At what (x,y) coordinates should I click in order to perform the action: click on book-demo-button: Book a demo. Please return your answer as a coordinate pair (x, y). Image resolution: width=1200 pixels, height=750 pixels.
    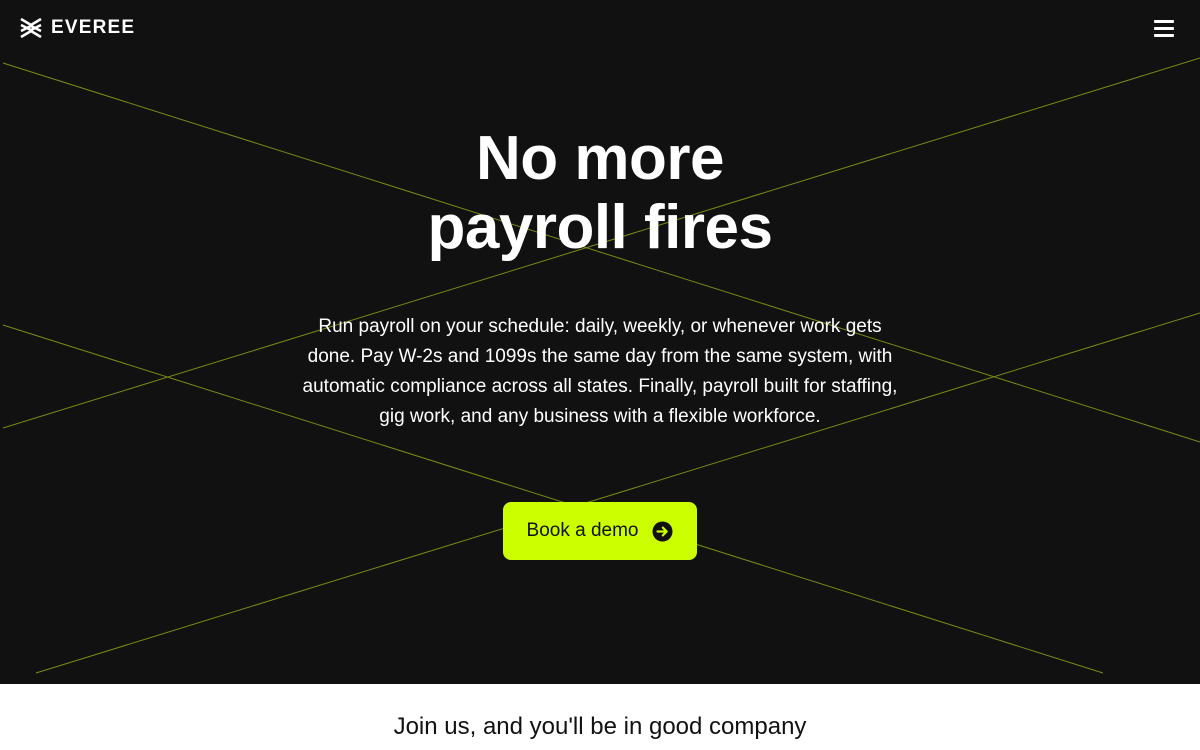
    Looking at the image, I should click on (600, 531).